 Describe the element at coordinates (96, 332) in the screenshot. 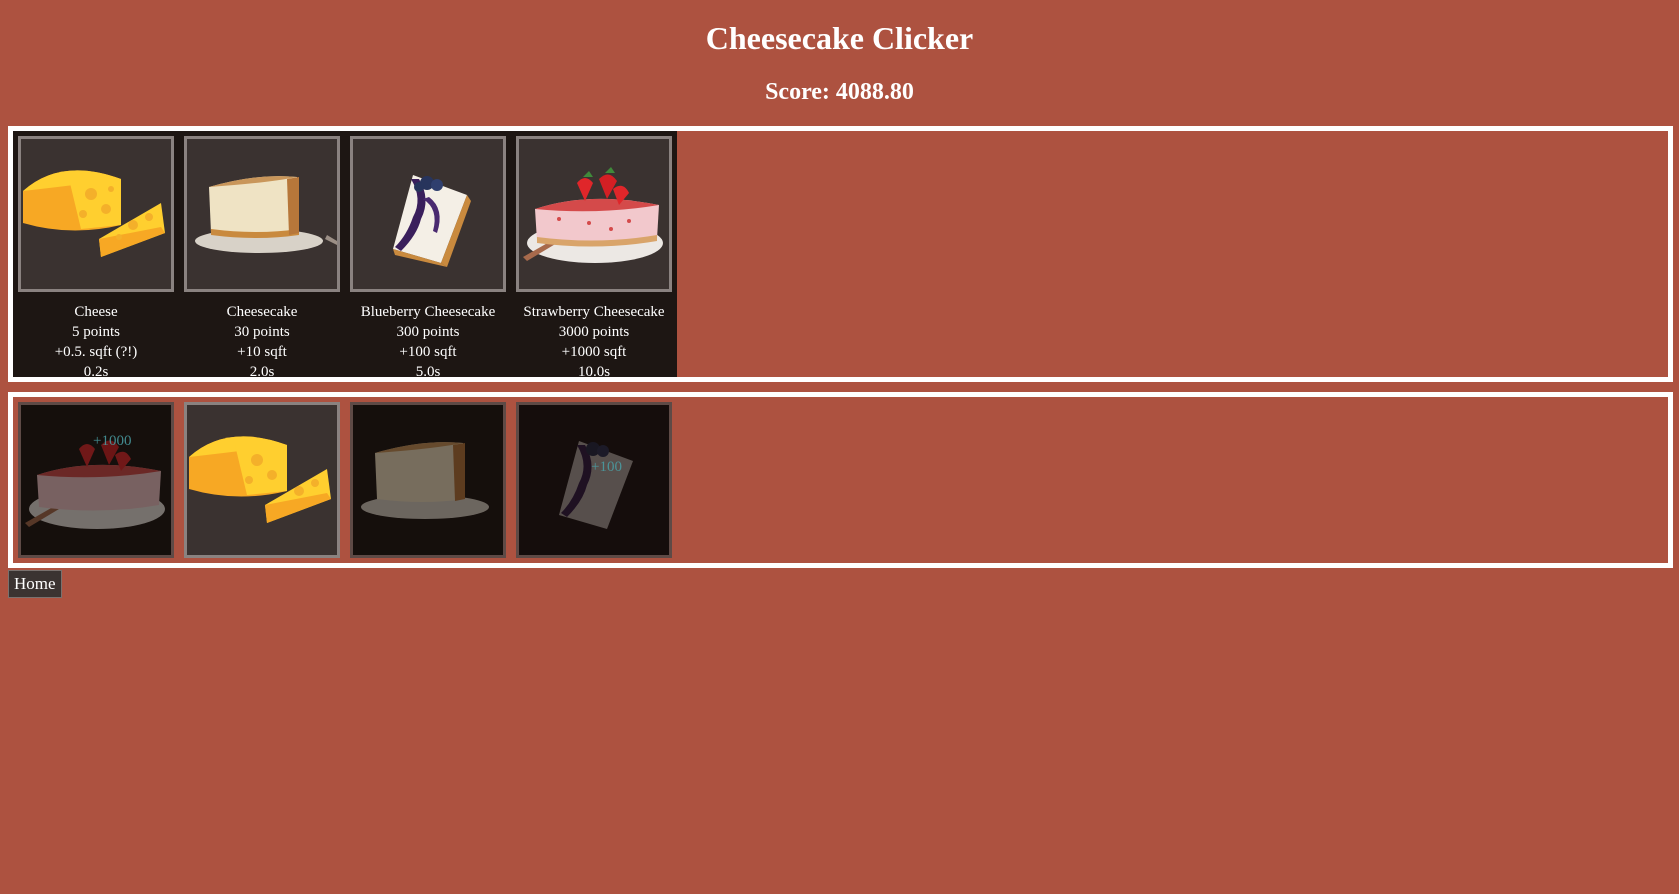

I see `item-cost: 5 points` at that location.